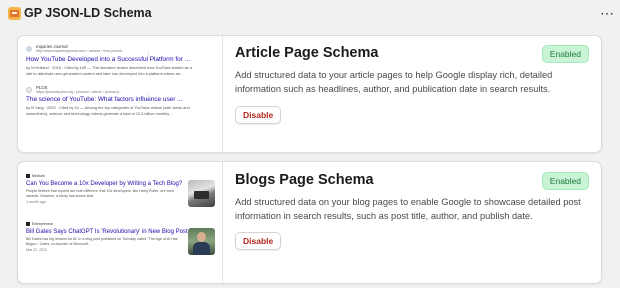 This screenshot has height=288, width=620. What do you see at coordinates (311, 13) in the screenshot?
I see `app-header: GP JSON-LD Schema ⋯` at bounding box center [311, 13].